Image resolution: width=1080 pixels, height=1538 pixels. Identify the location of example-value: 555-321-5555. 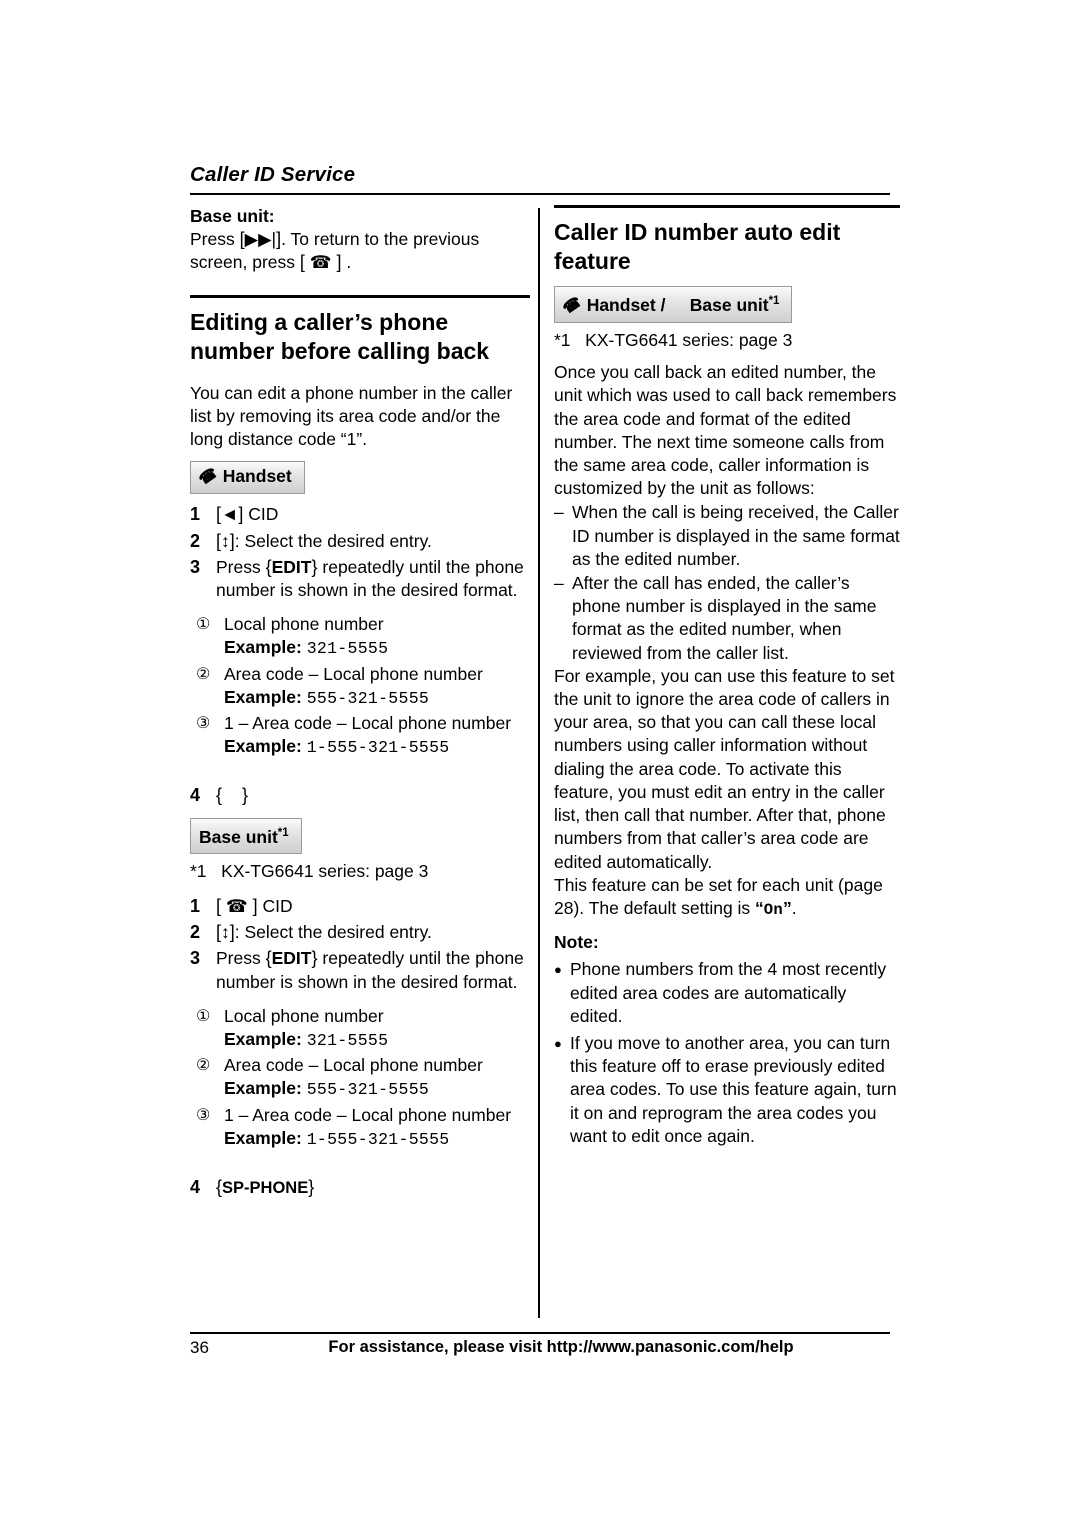
(368, 698).